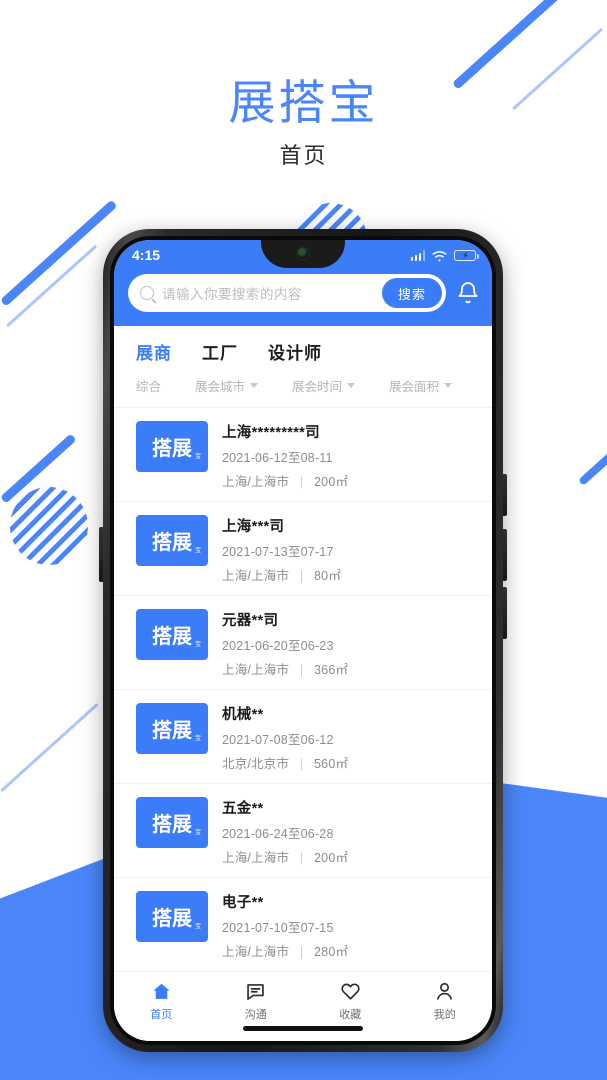  I want to click on item-date: 2021-07-08至06-12, so click(278, 740).